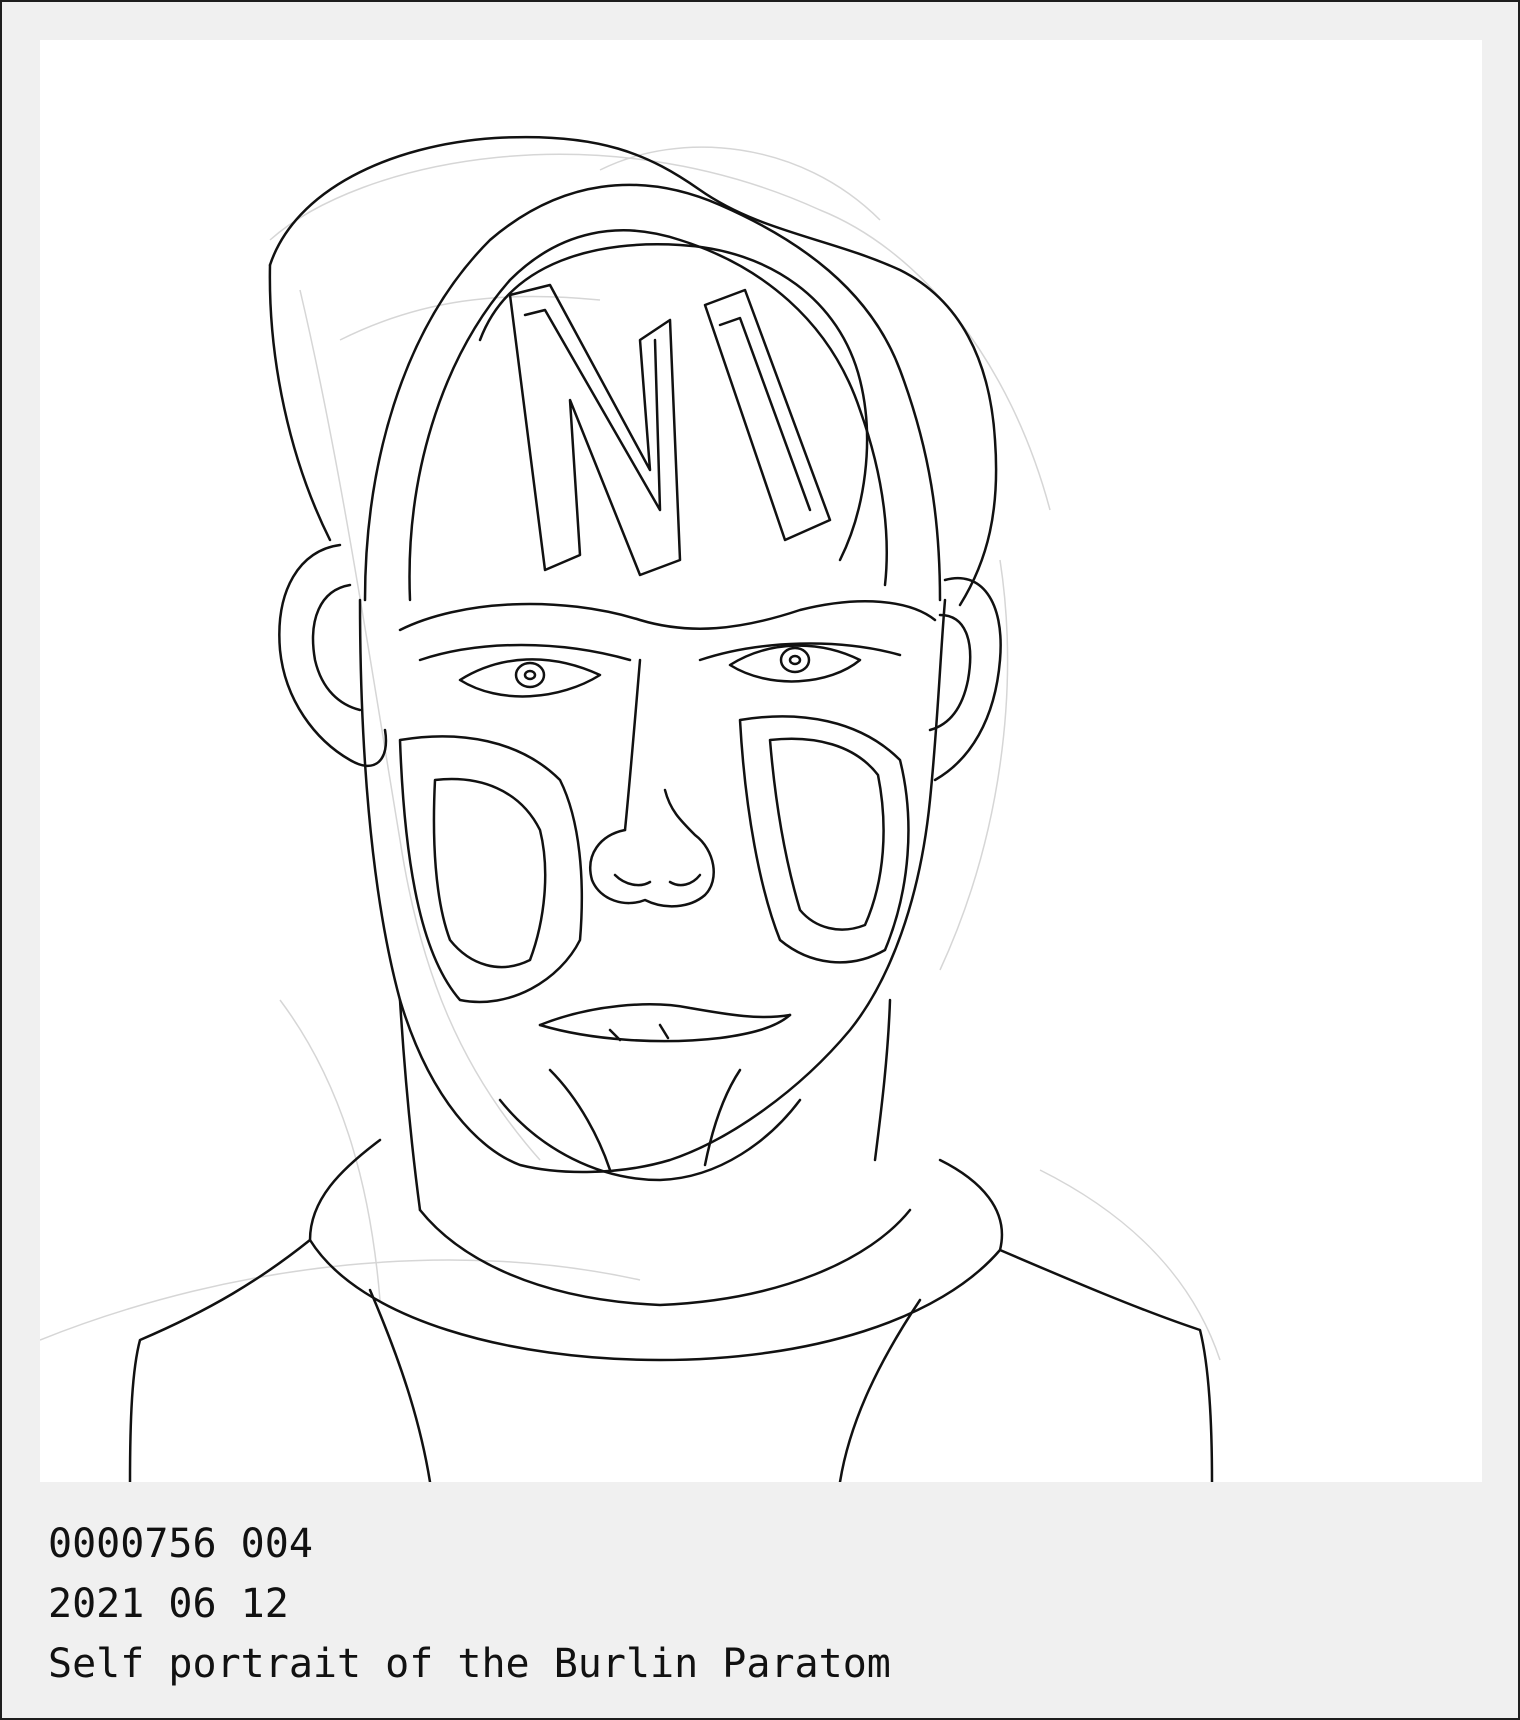 Image resolution: width=1520 pixels, height=1720 pixels. I want to click on mouth-top, so click(665, 1015).